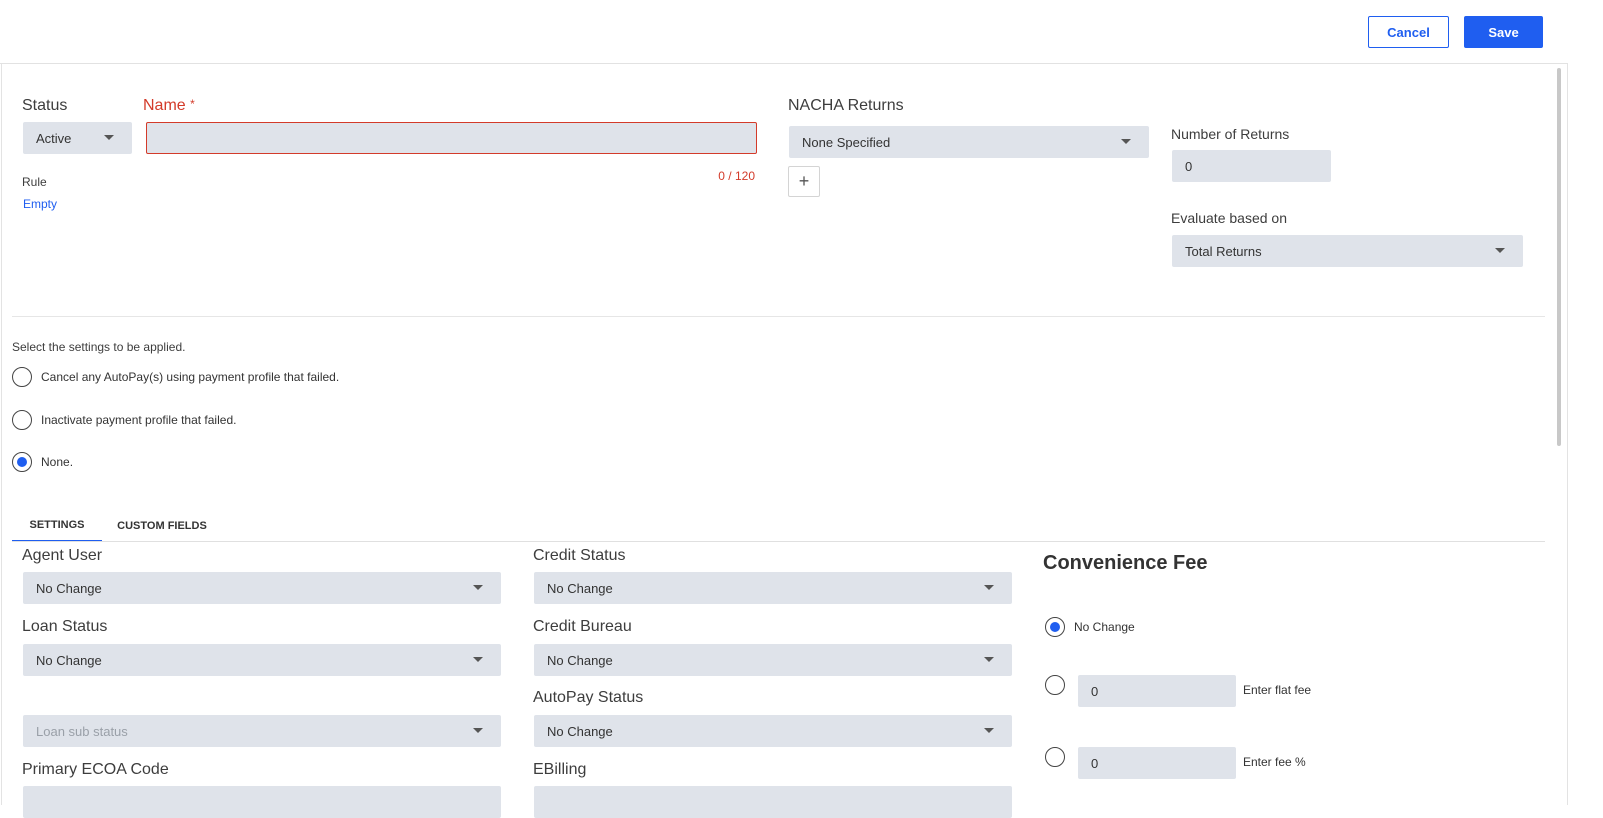 Image resolution: width=1603 pixels, height=818 pixels. Describe the element at coordinates (1055, 685) in the screenshot. I see `fee-flat-radio` at that location.